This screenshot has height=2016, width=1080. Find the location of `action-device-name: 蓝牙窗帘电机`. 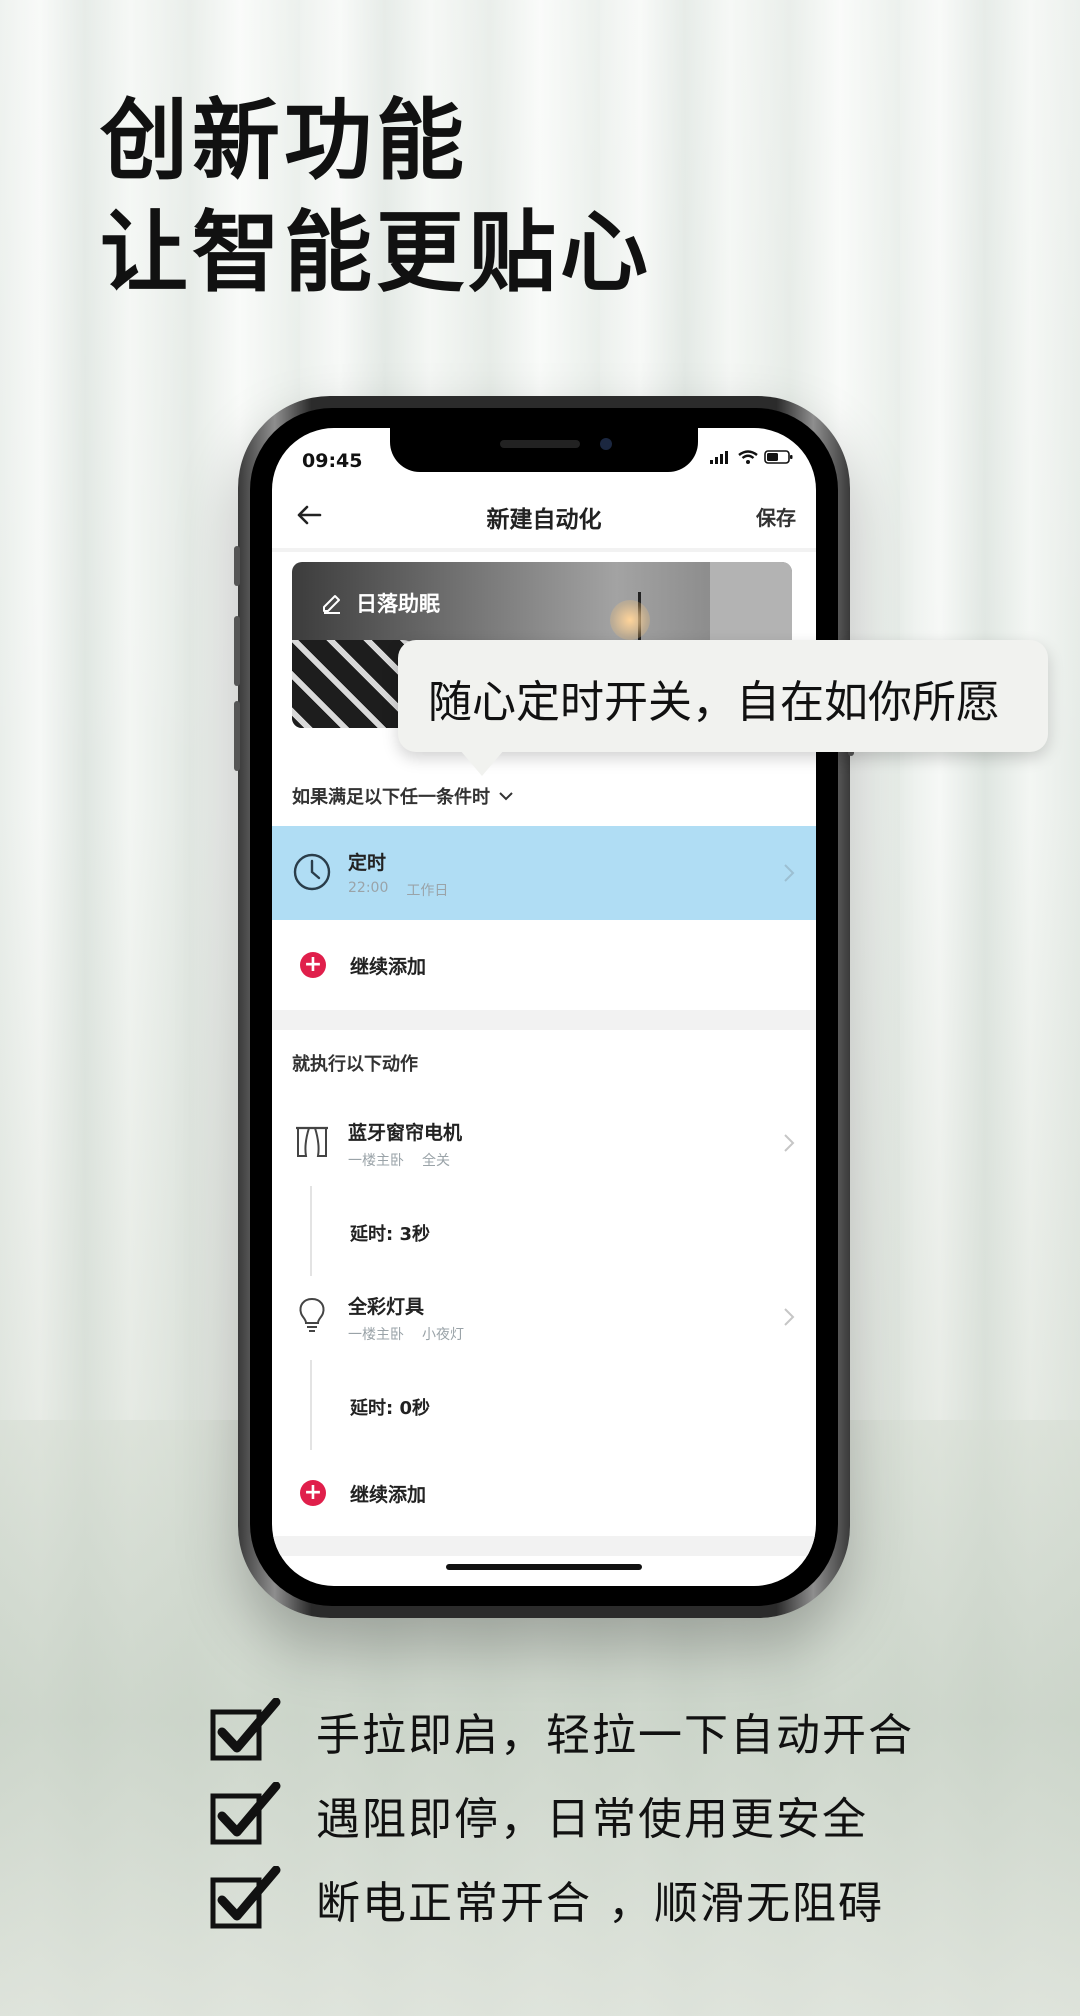

action-device-name: 蓝牙窗帘电机 is located at coordinates (405, 1133).